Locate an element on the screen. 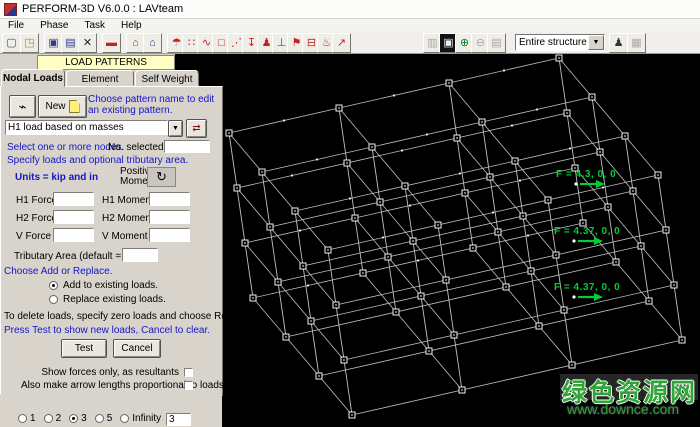  option-label: 5 is located at coordinates (109, 418).